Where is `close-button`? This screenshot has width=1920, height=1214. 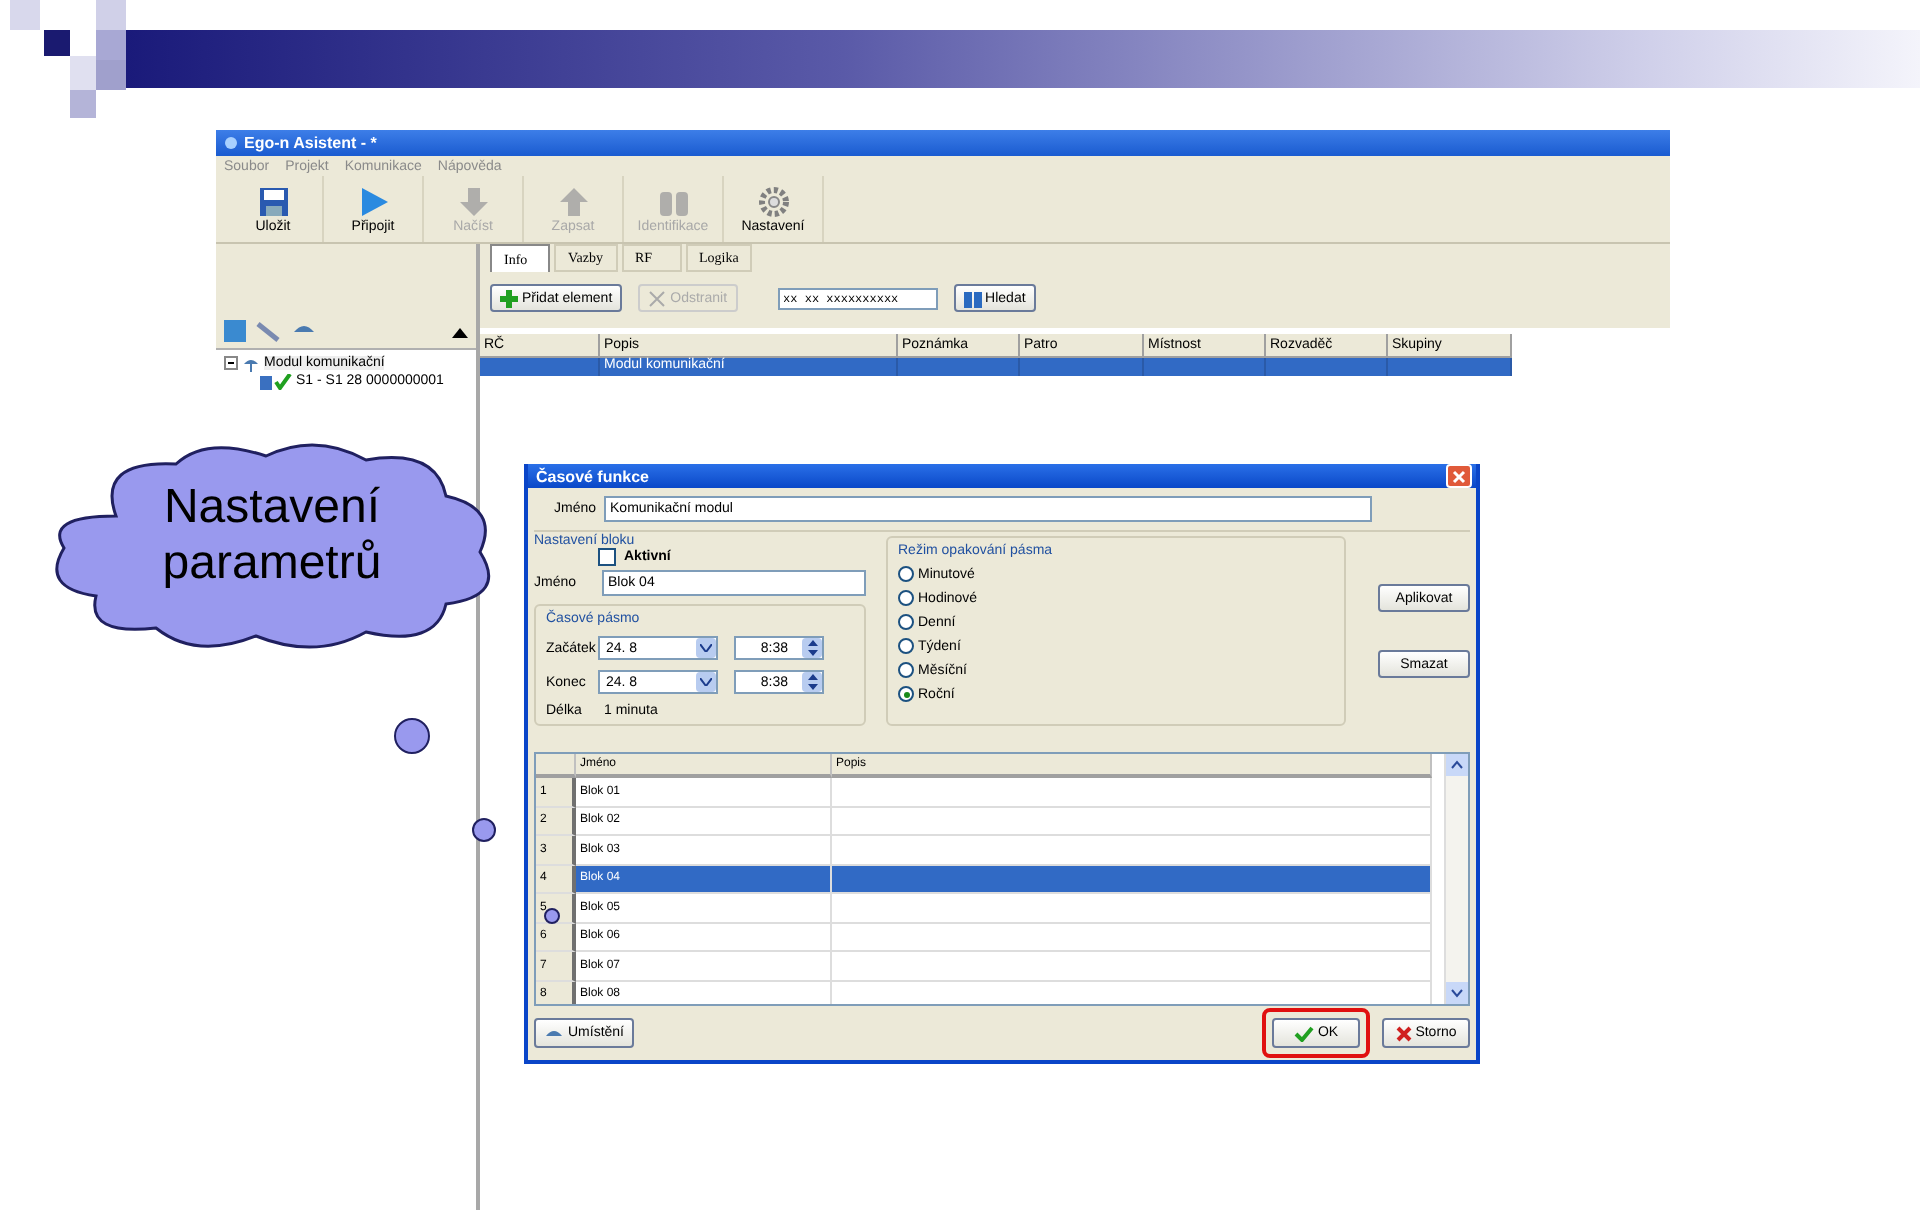 close-button is located at coordinates (1459, 476).